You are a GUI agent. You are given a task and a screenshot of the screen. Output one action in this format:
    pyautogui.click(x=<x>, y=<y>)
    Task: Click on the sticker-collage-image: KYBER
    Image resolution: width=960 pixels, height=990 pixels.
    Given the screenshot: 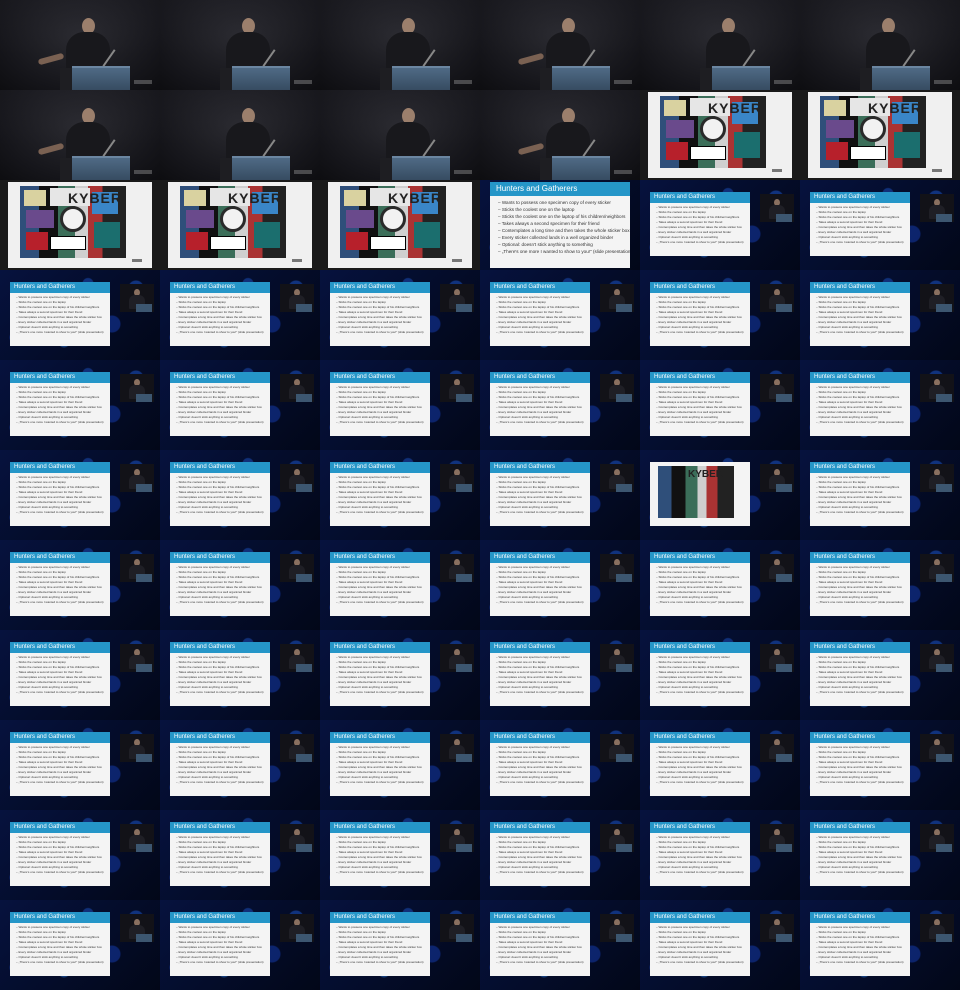 What is the action you would take?
    pyautogui.click(x=393, y=222)
    